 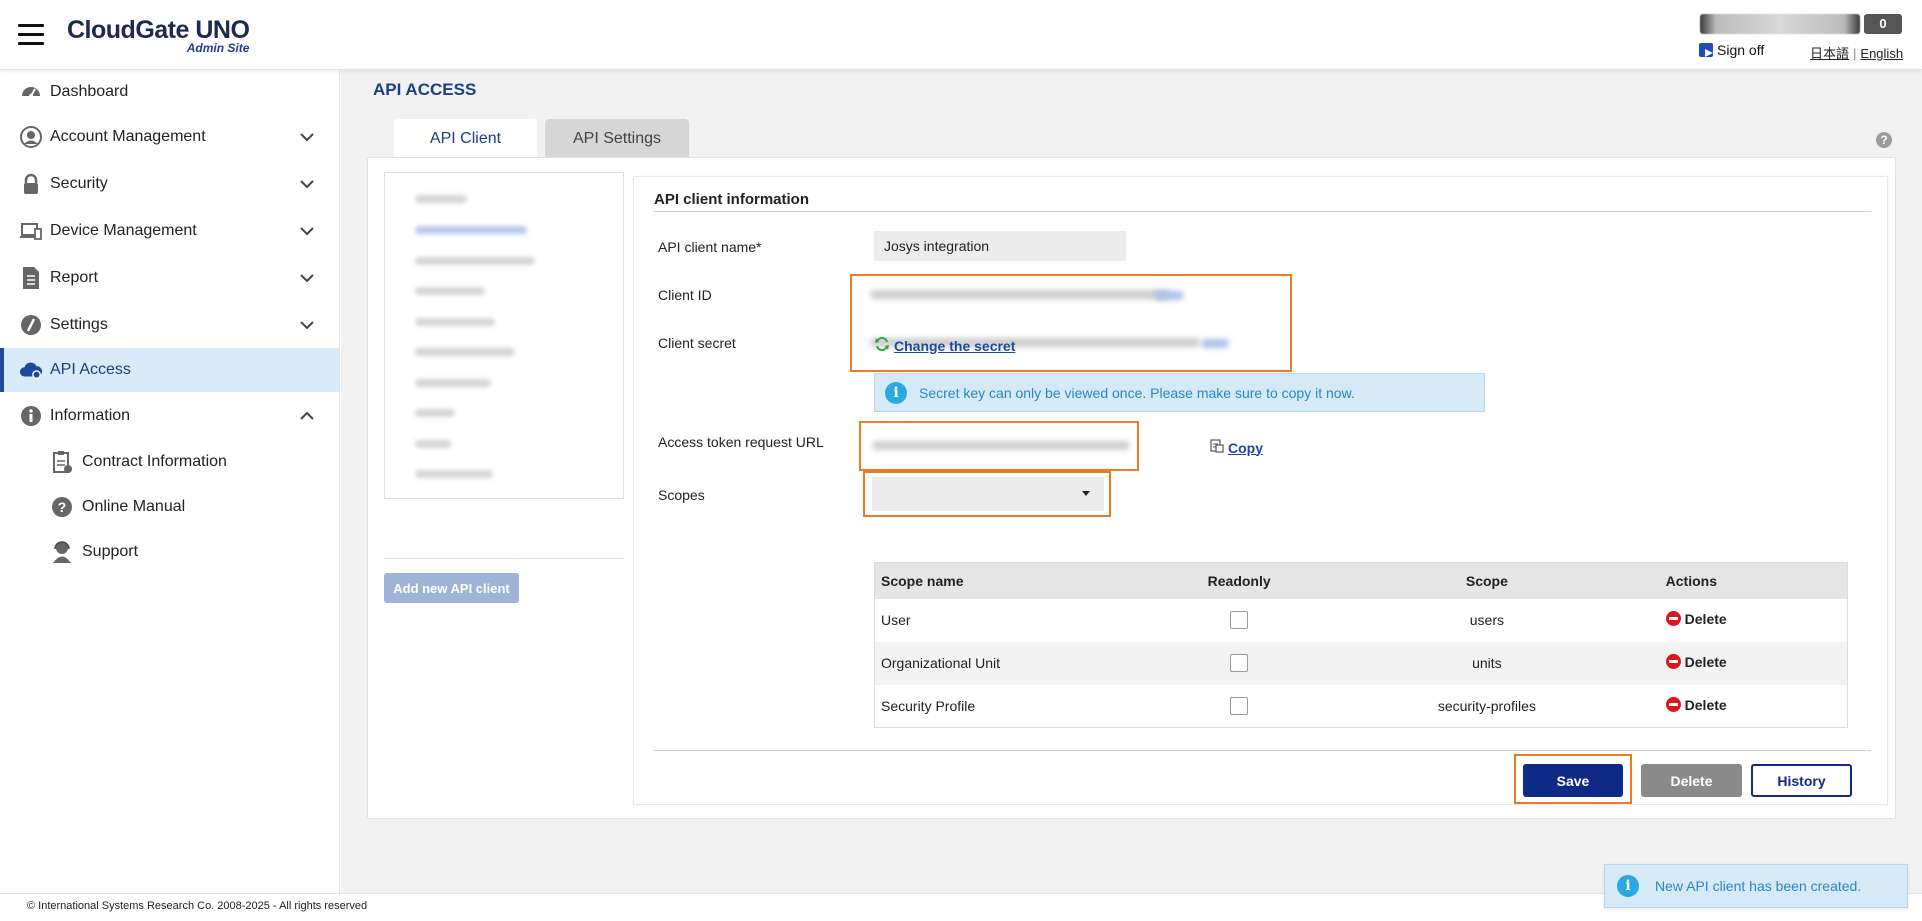 What do you see at coordinates (1881, 53) in the screenshot?
I see `lang-english-link: English` at bounding box center [1881, 53].